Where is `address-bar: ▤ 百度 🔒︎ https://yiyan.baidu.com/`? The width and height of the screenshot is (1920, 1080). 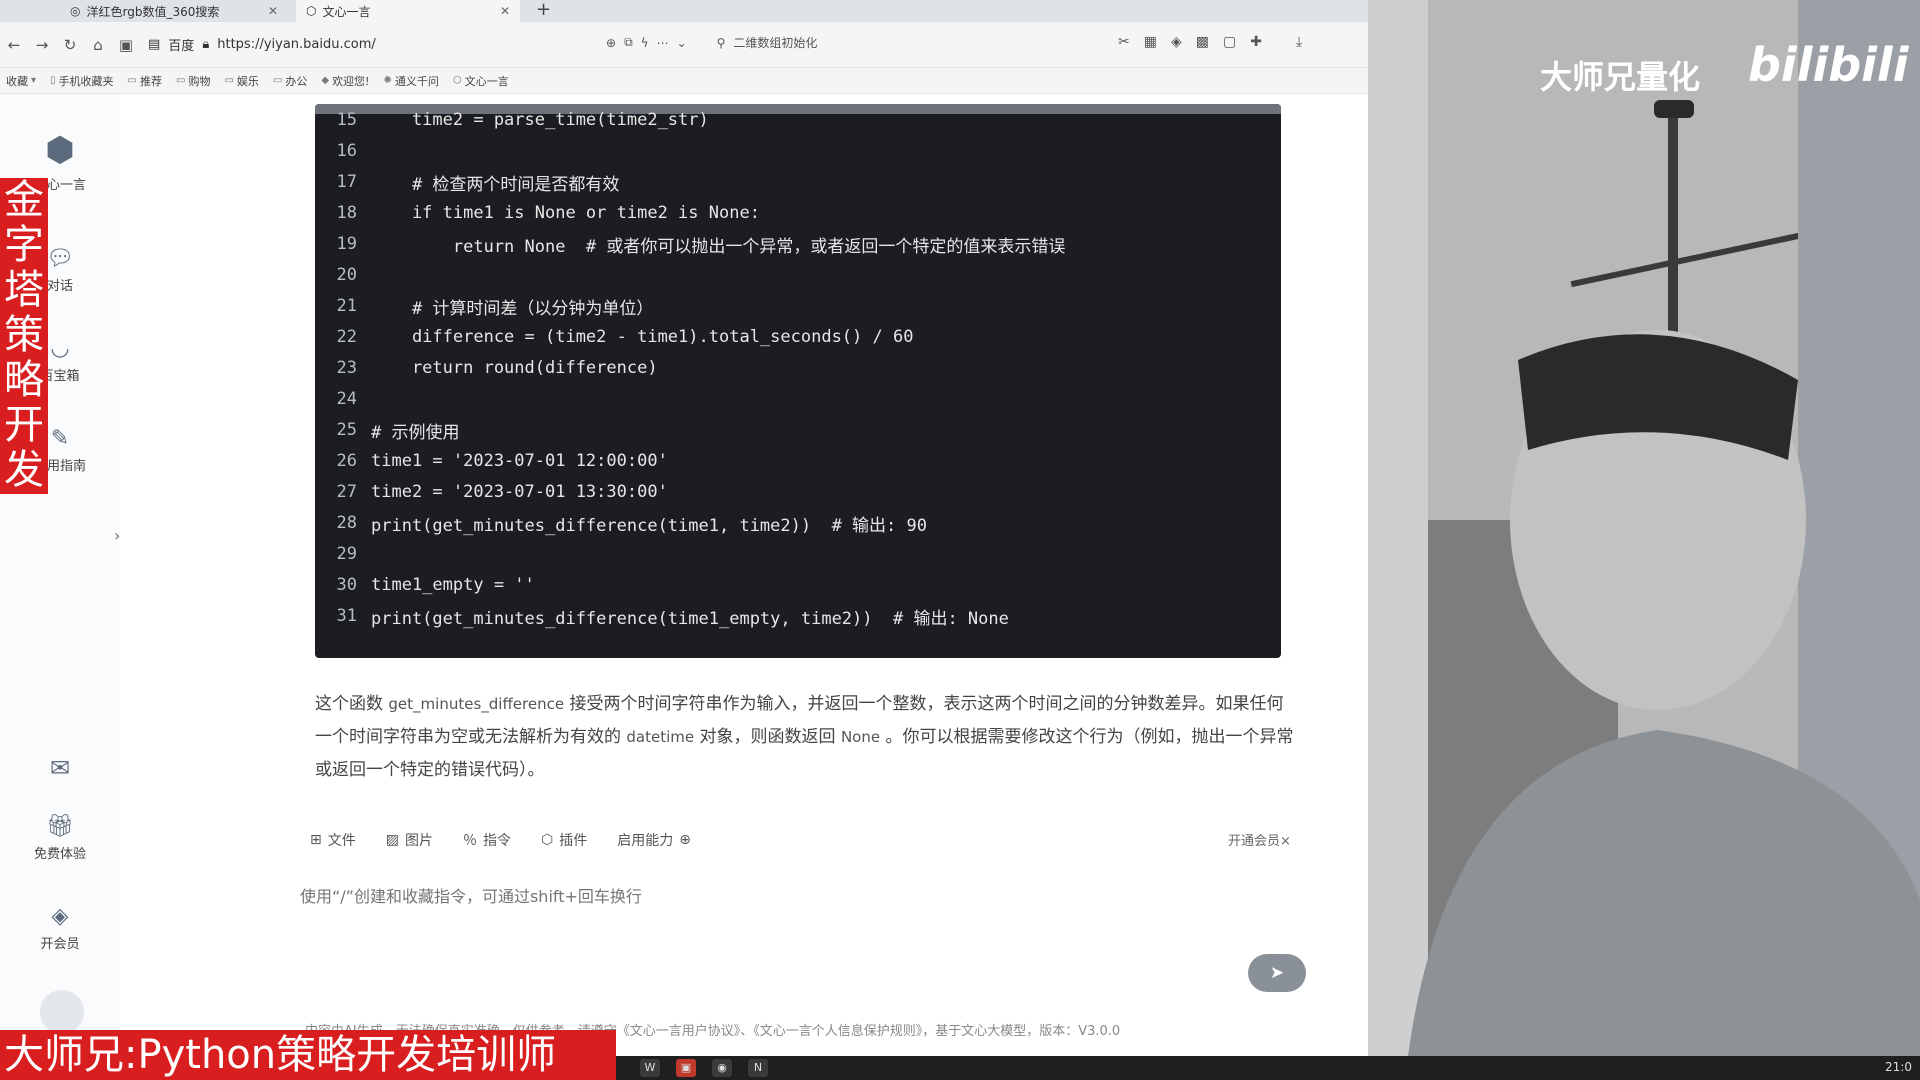 address-bar: ▤ 百度 🔒︎ https://yiyan.baidu.com/ is located at coordinates (358, 44).